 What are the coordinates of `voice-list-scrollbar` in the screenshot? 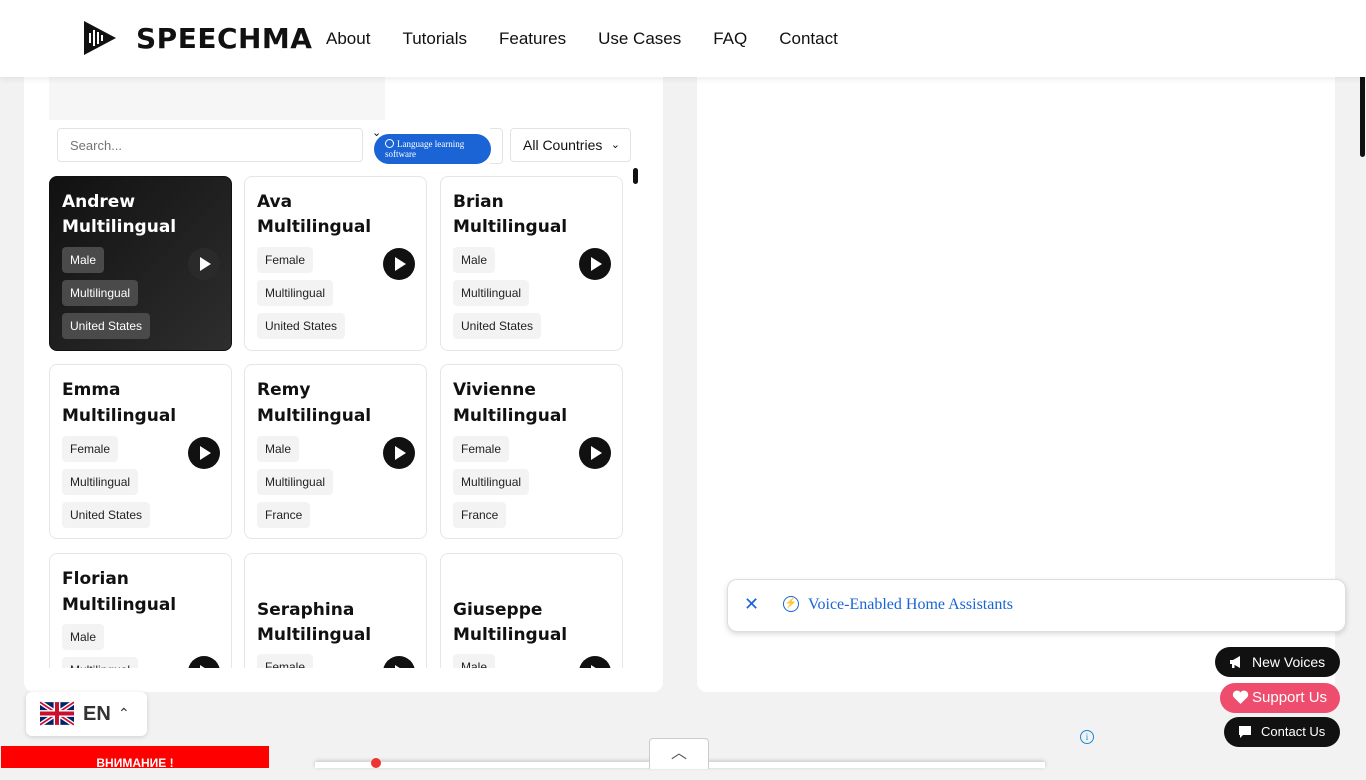 It's located at (635, 176).